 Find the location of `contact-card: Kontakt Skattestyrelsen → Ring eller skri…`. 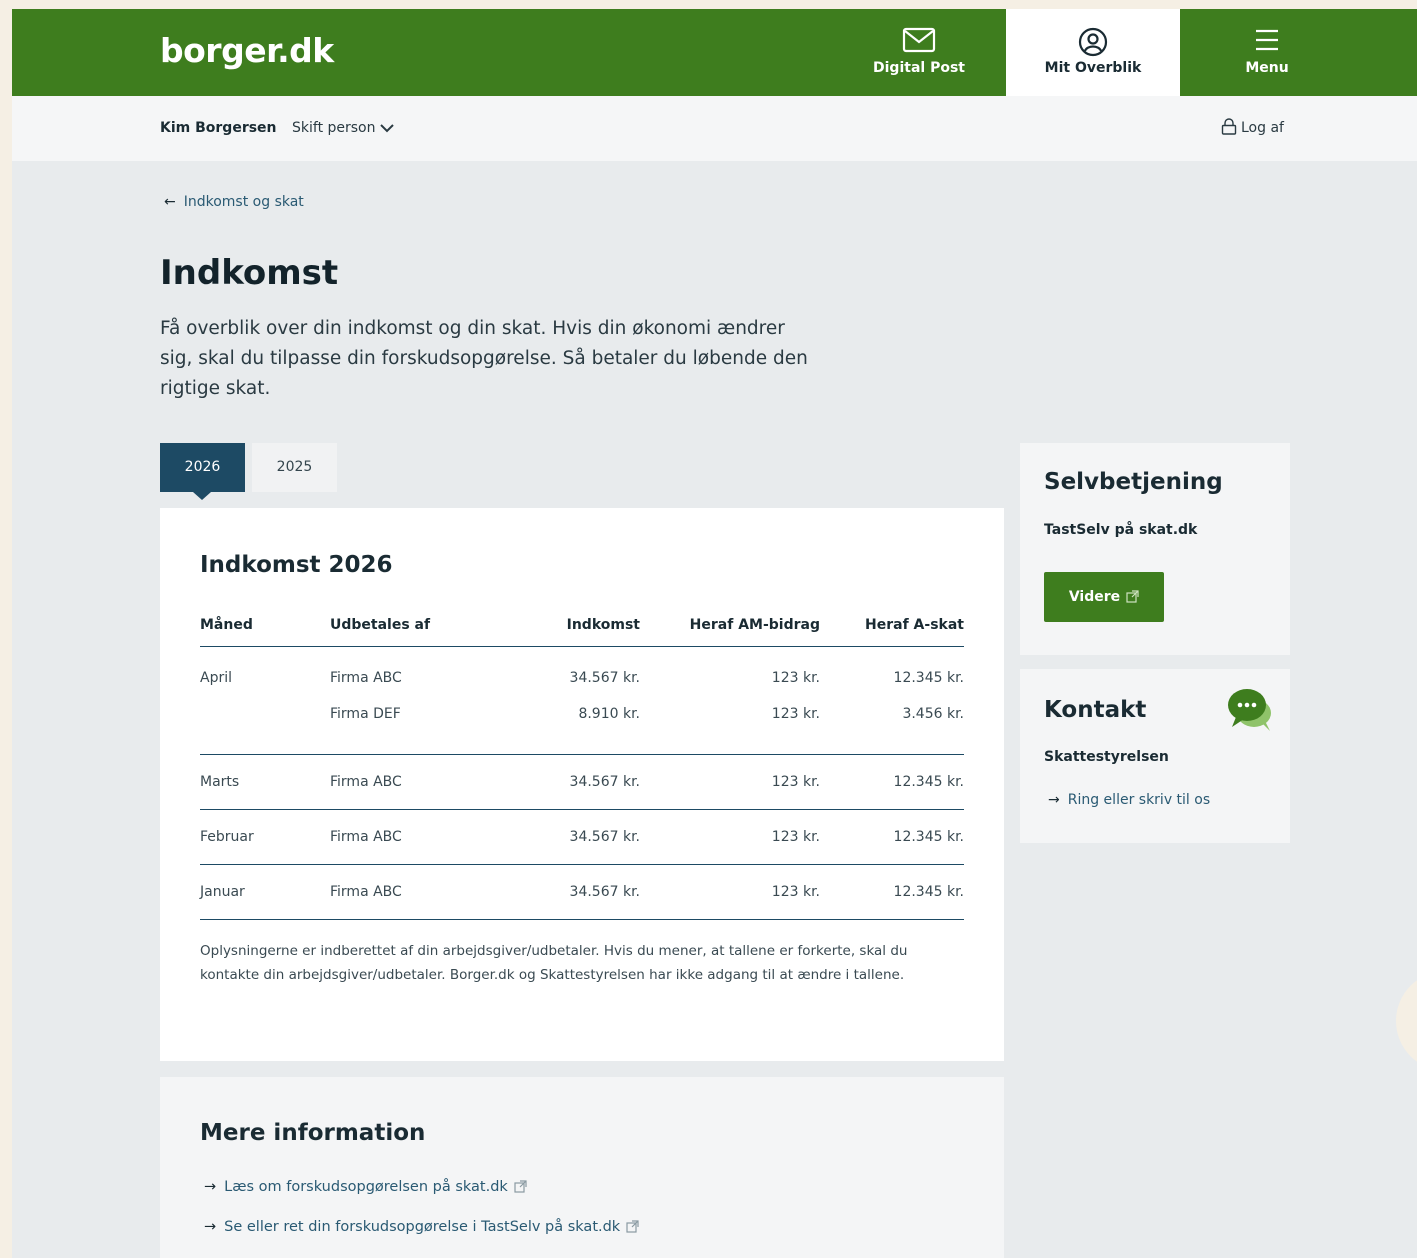

contact-card: Kontakt Skattestyrelsen → Ring eller skri… is located at coordinates (1155, 756).